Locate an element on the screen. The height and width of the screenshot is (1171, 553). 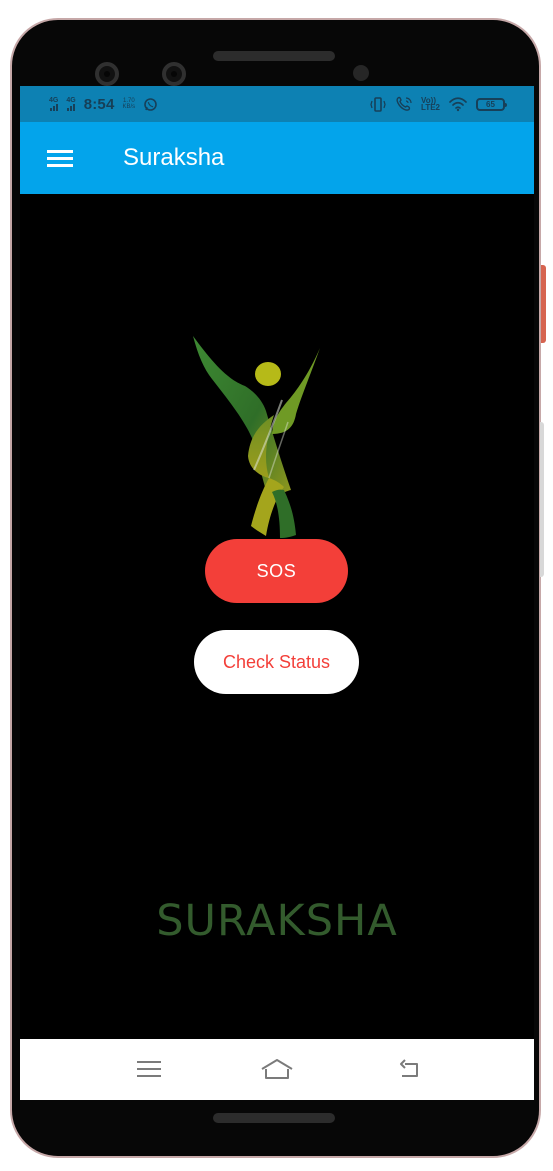
power-button is located at coordinates (543, 304).